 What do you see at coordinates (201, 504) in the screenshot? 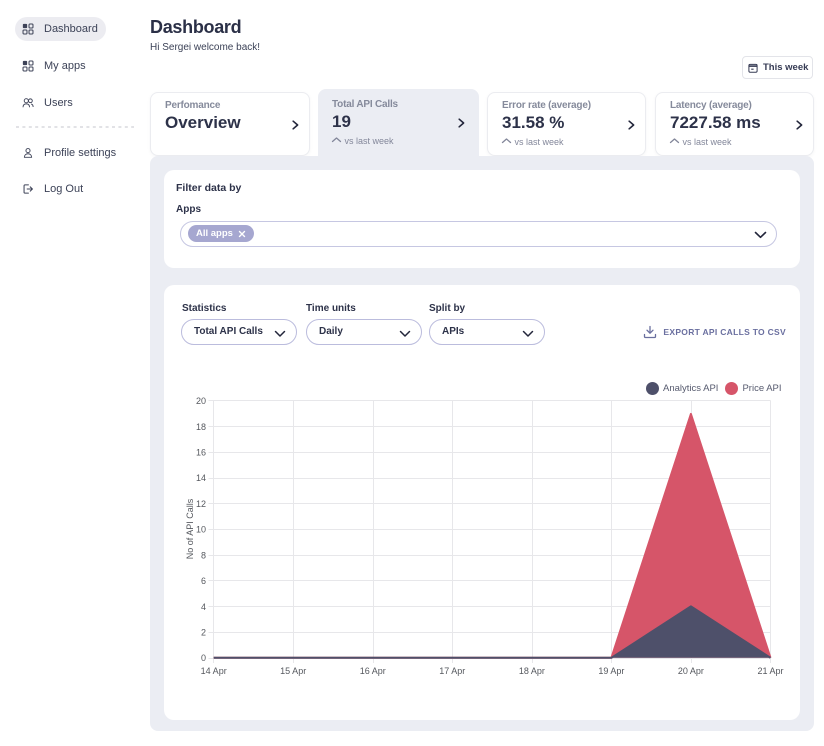
I see `svg-text: 12` at bounding box center [201, 504].